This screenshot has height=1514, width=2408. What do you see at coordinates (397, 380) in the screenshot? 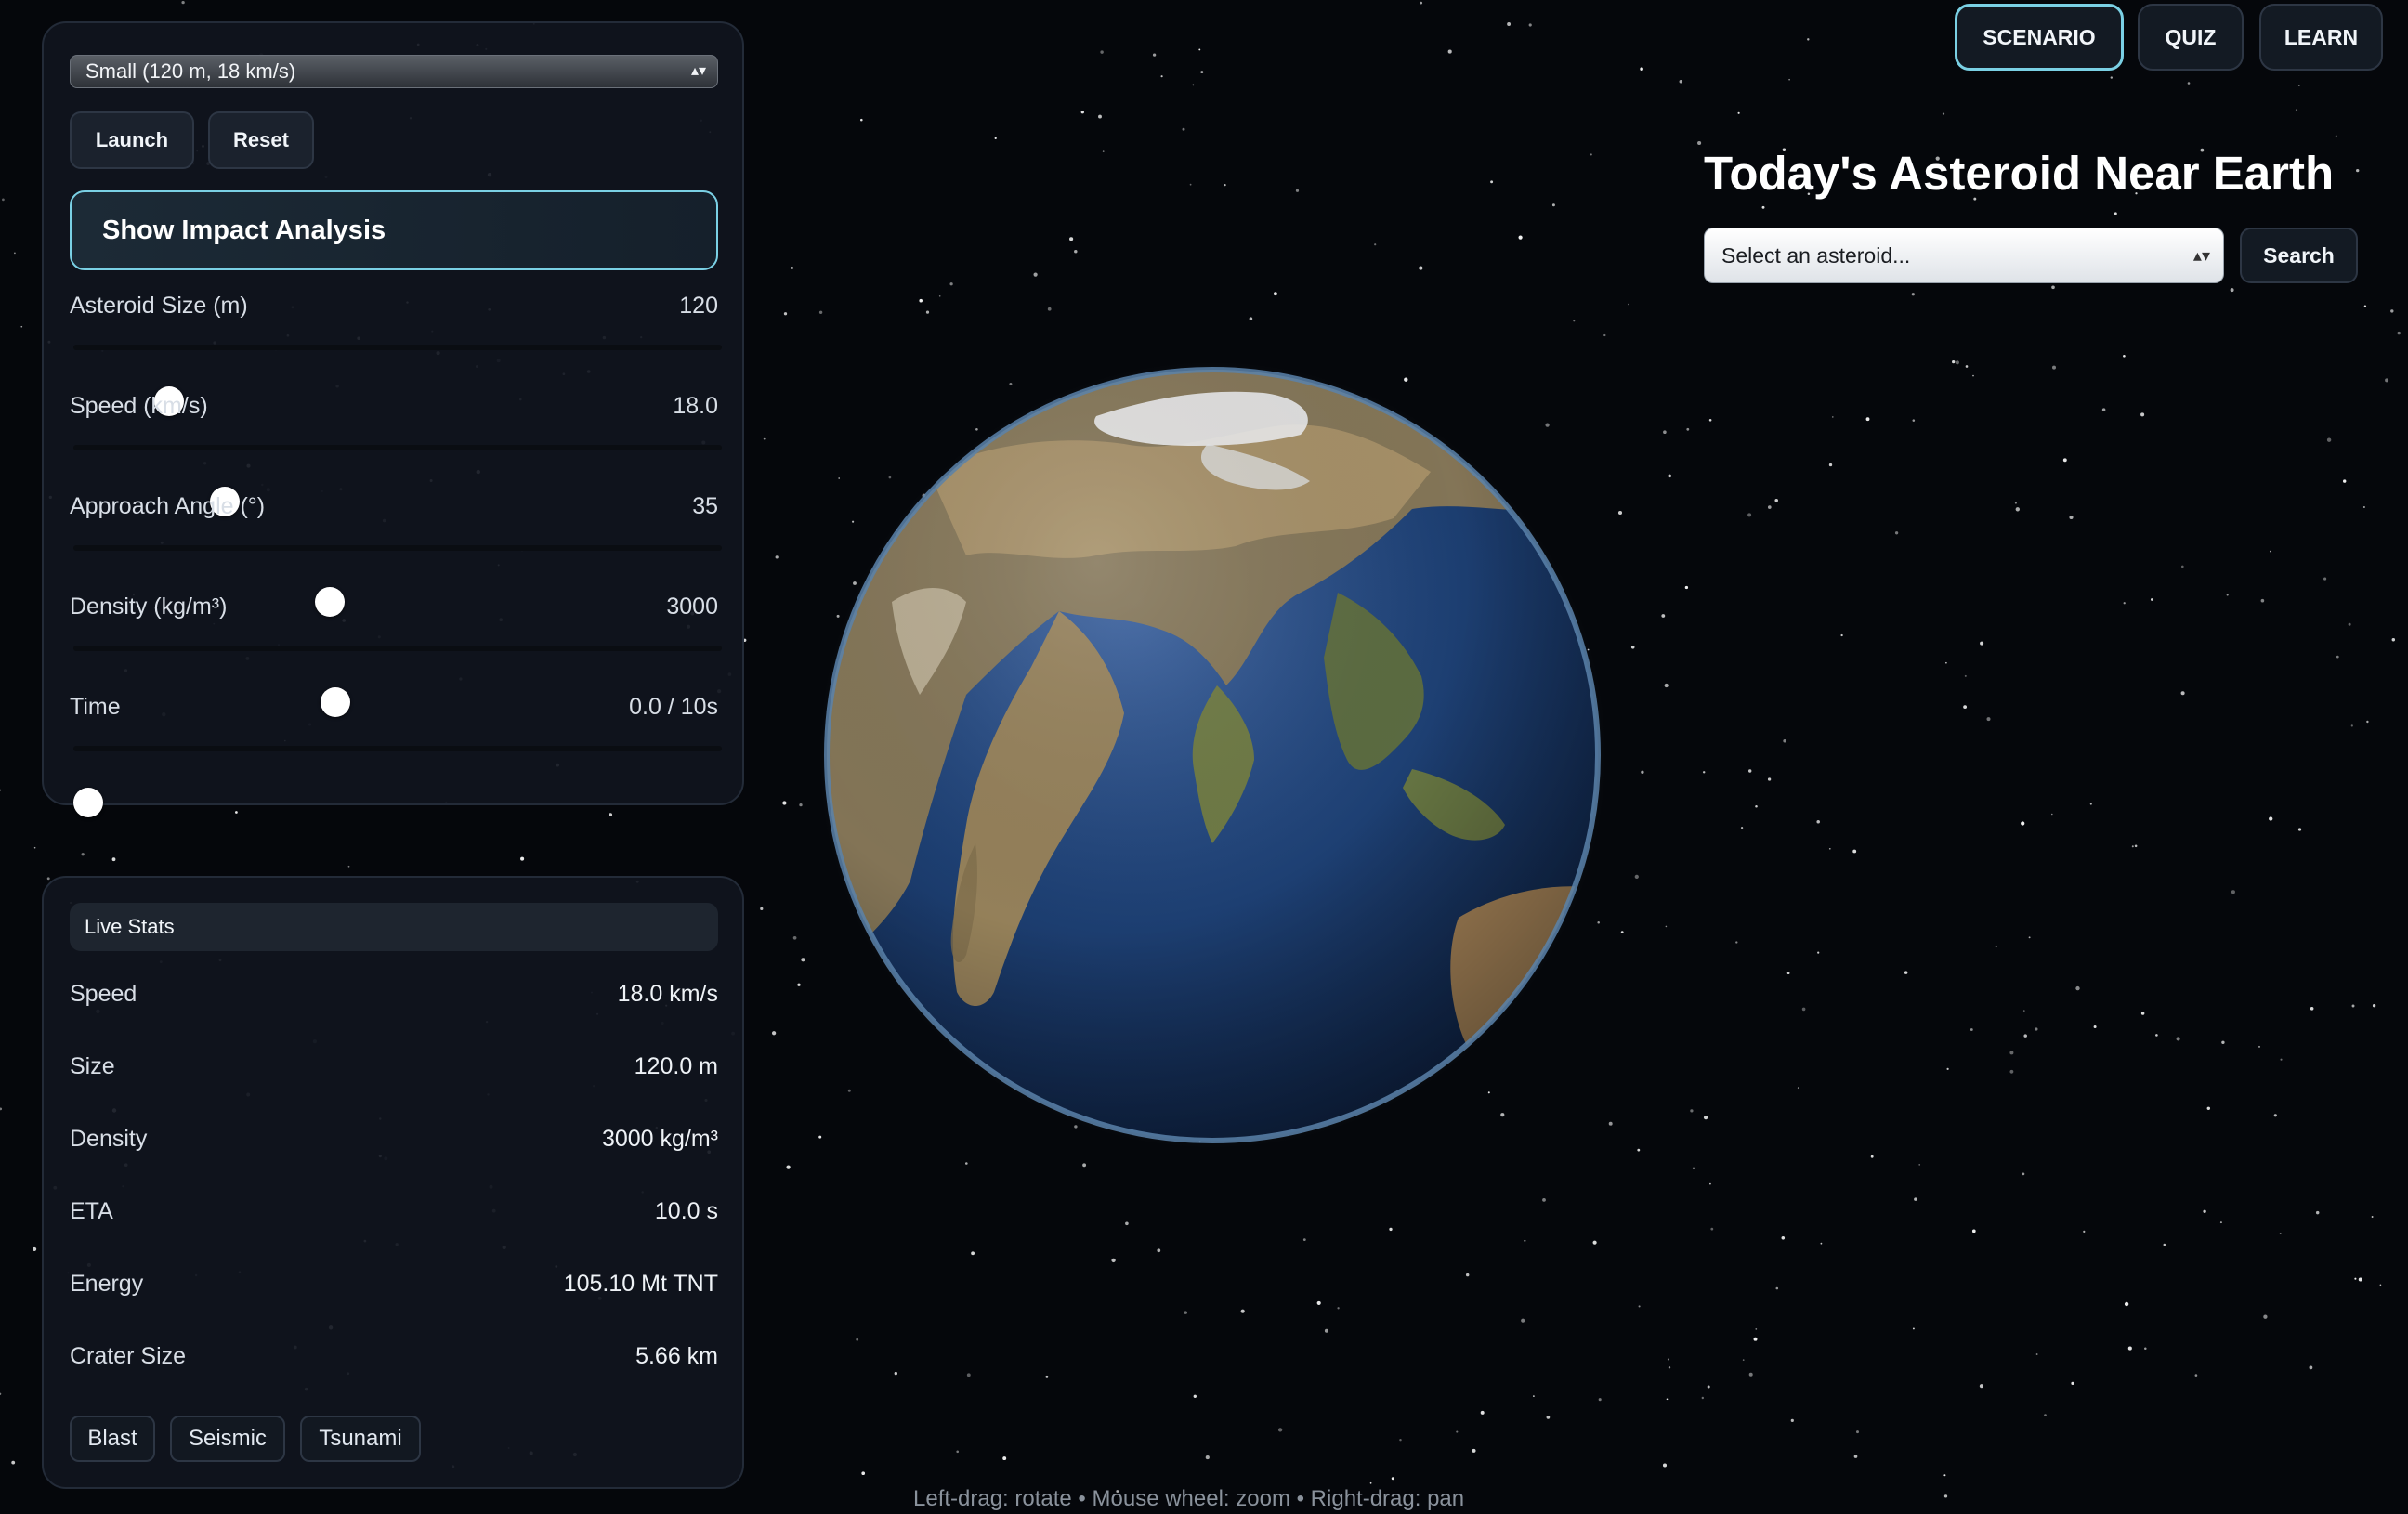
I see `asteroid-size-slider` at bounding box center [397, 380].